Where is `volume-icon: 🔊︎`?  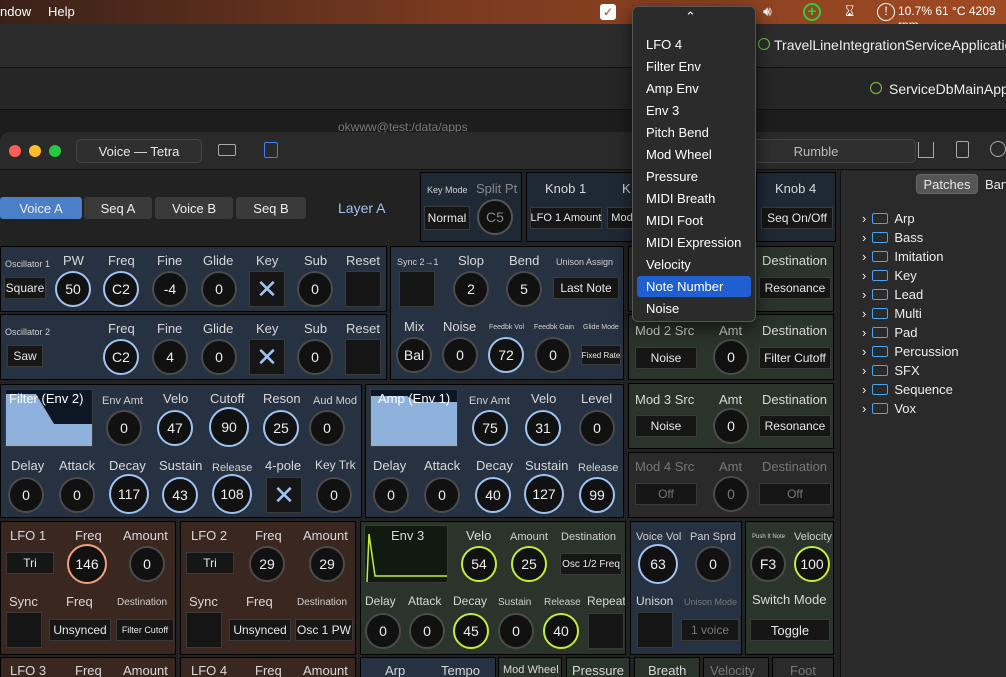 volume-icon: 🔊︎ is located at coordinates (767, 11).